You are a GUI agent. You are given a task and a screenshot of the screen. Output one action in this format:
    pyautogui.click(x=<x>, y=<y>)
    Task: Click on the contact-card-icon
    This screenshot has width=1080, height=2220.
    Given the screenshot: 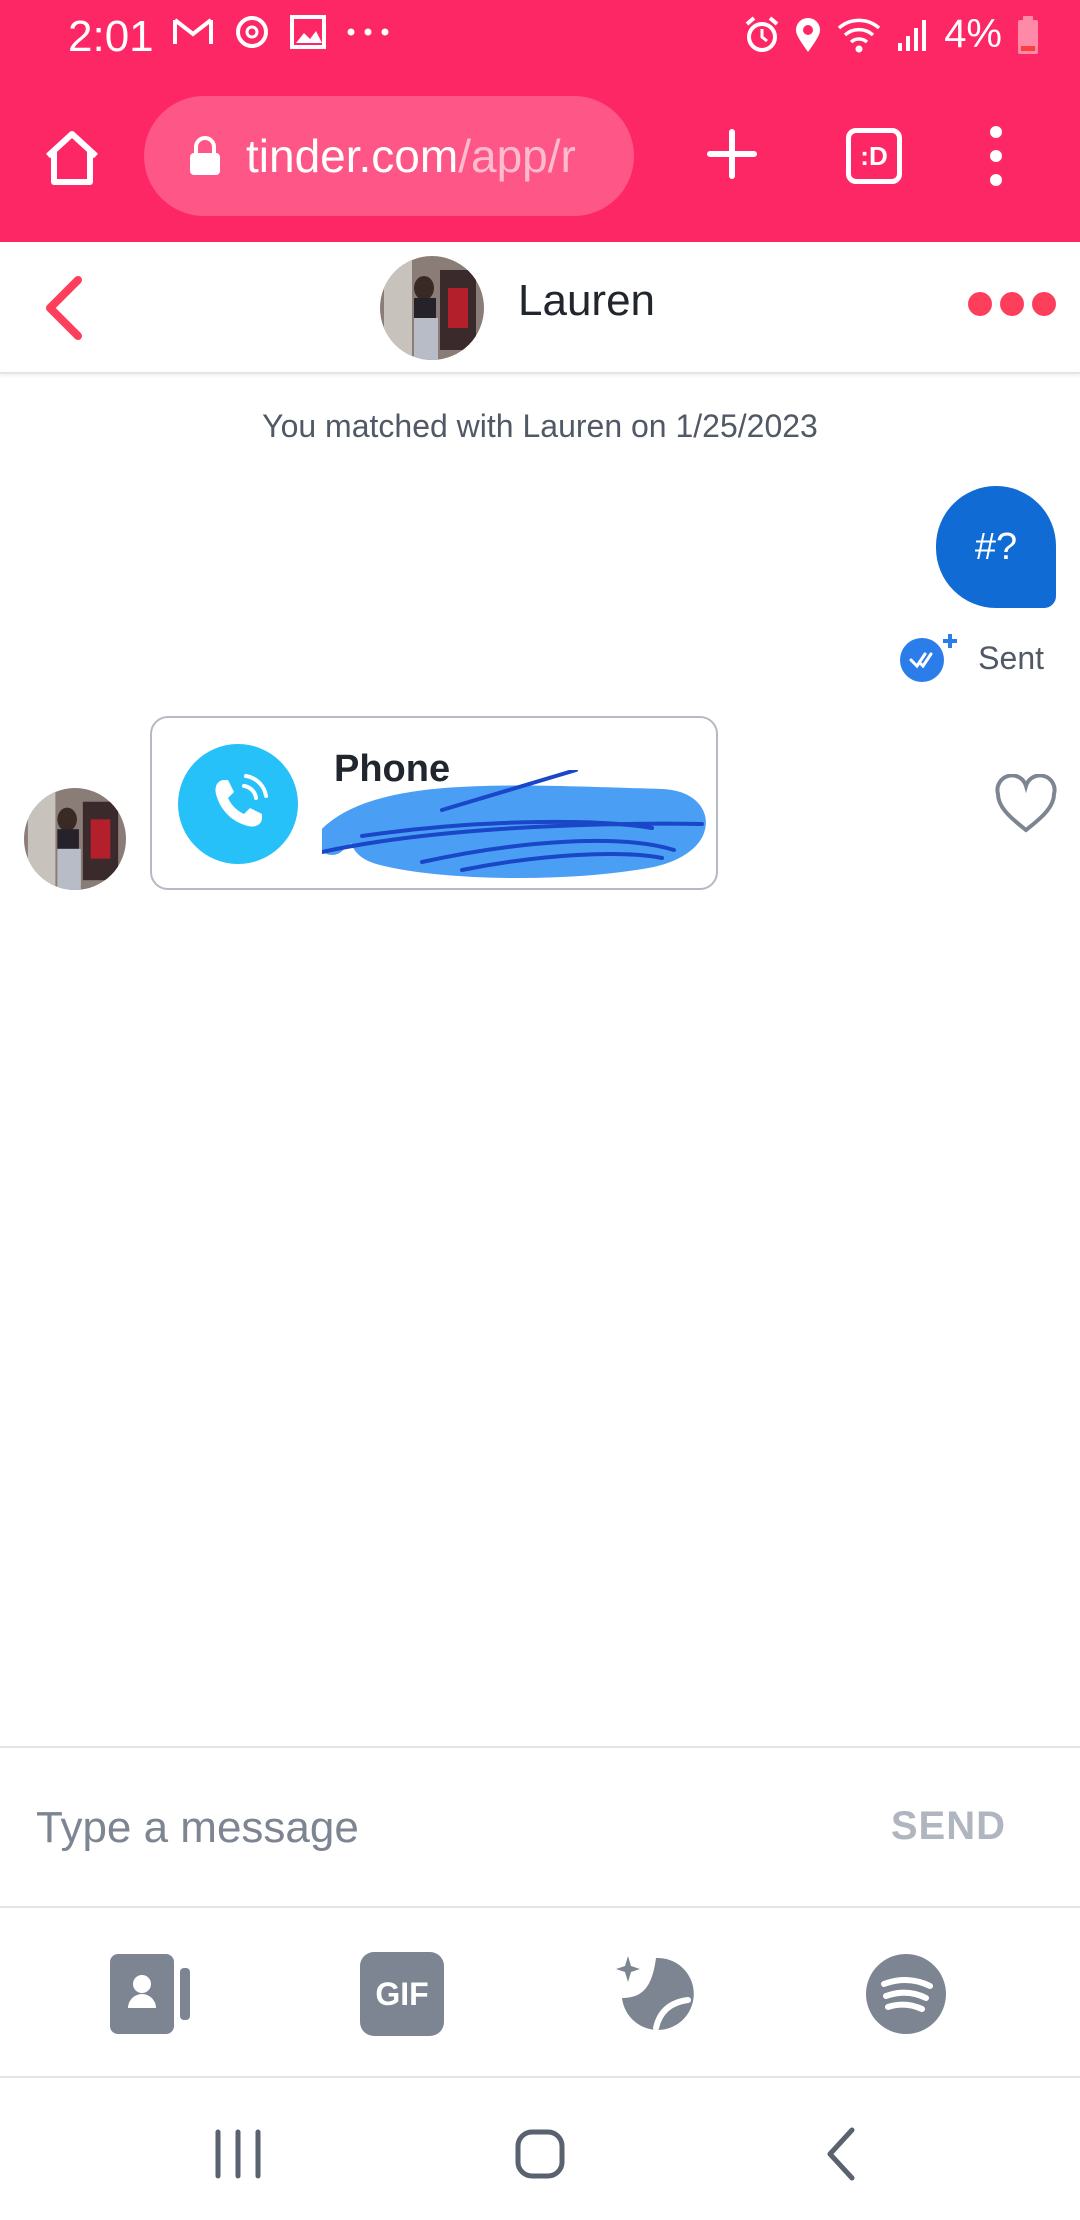 What is the action you would take?
    pyautogui.click(x=150, y=1994)
    